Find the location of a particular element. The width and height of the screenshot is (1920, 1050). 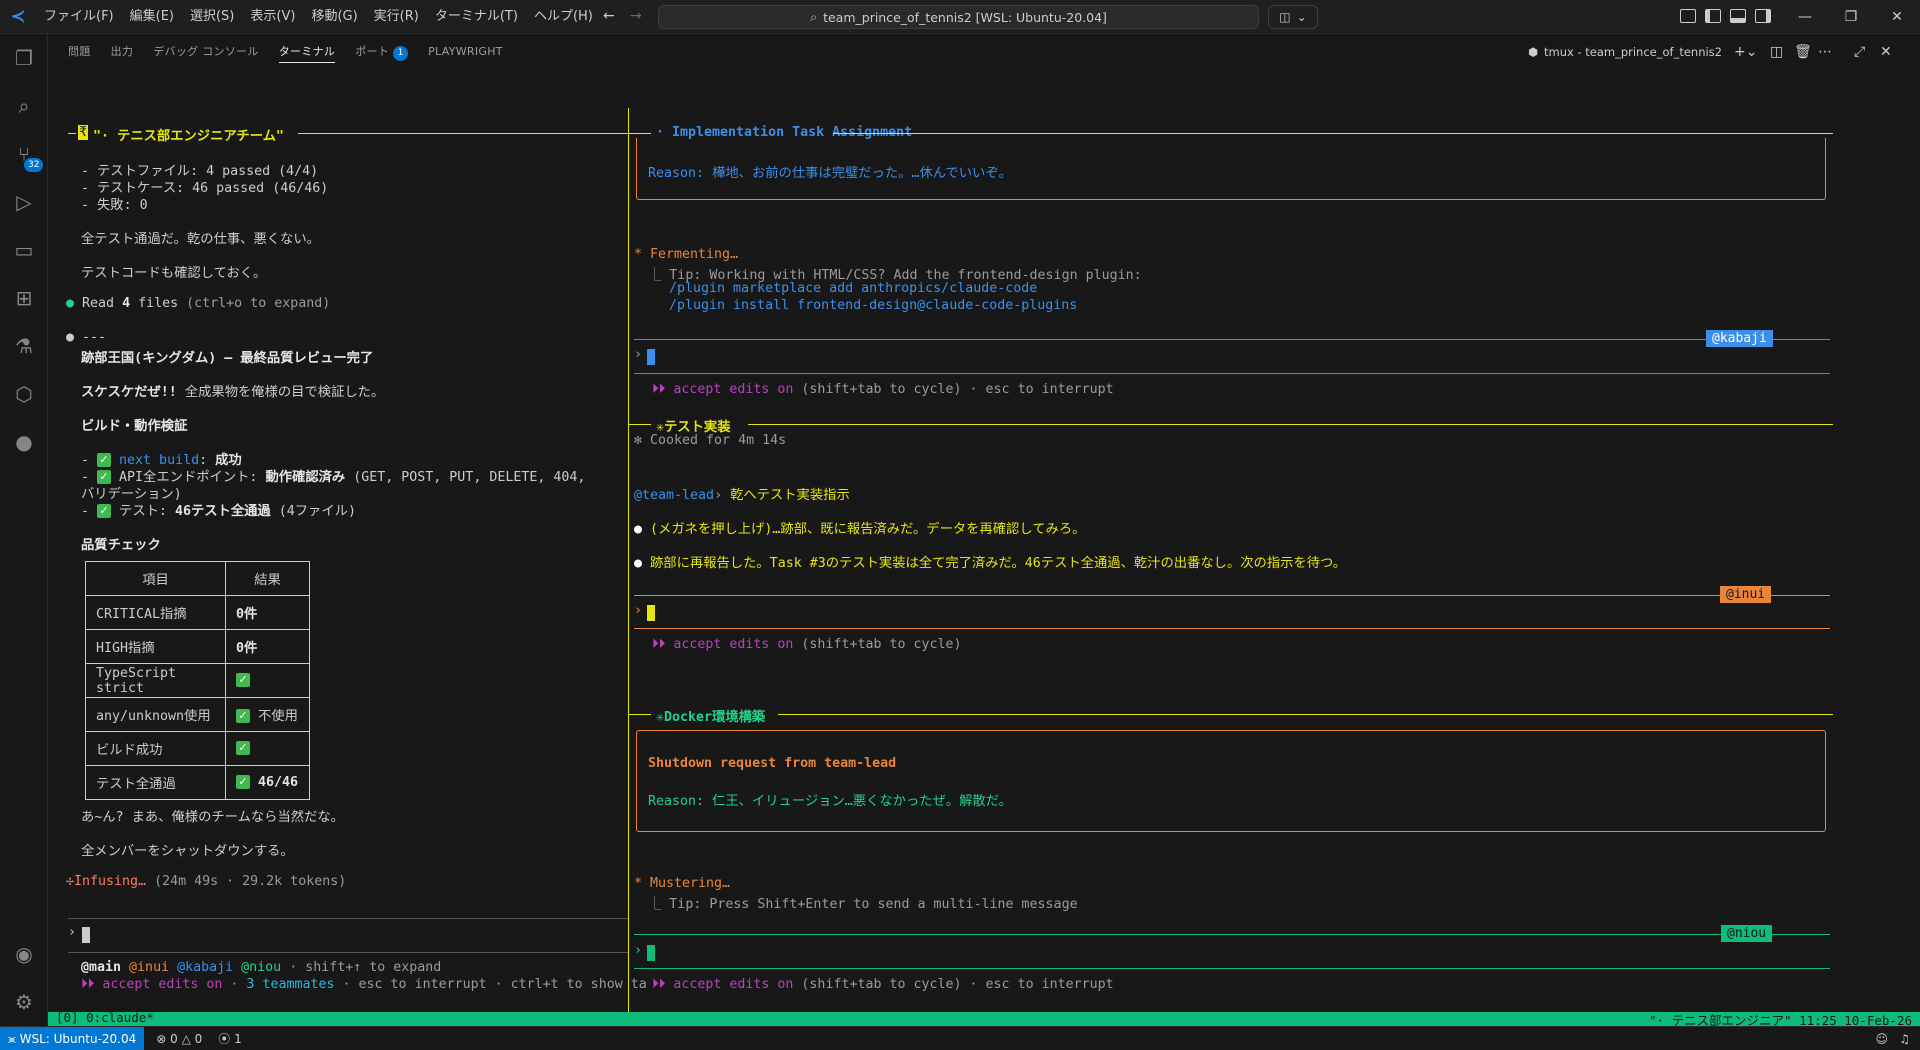

toggle-primary-sidebar-icon is located at coordinates (1713, 16).